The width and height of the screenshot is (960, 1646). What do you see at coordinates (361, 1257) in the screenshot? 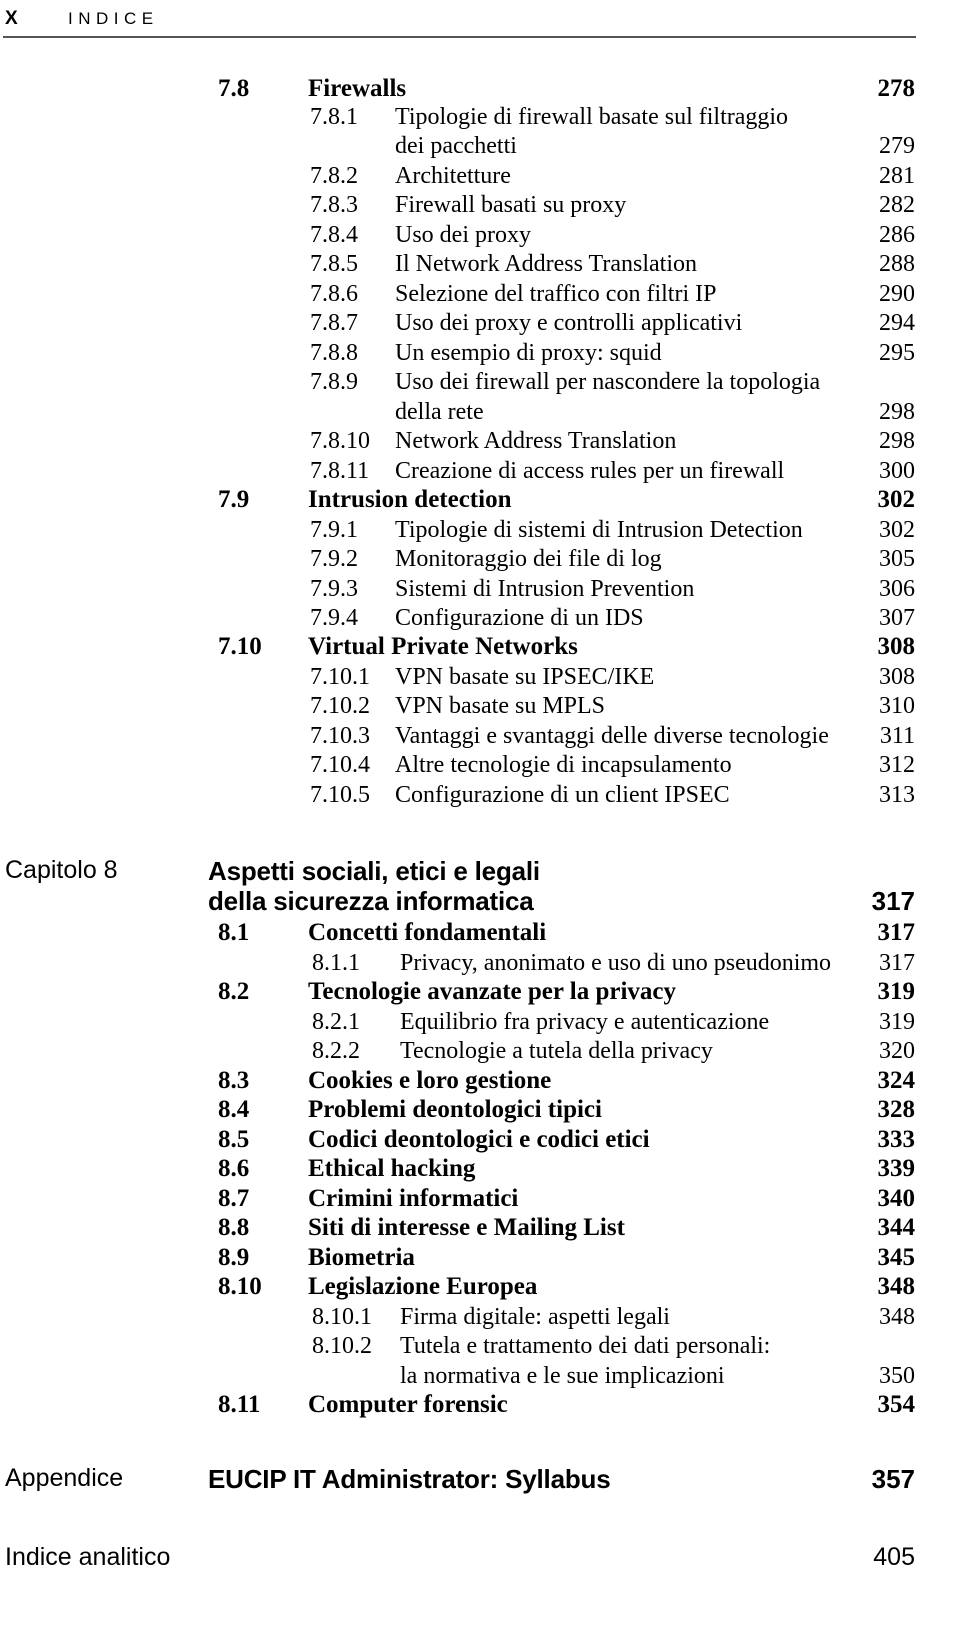
I see `toc-entry-title: Biometria` at bounding box center [361, 1257].